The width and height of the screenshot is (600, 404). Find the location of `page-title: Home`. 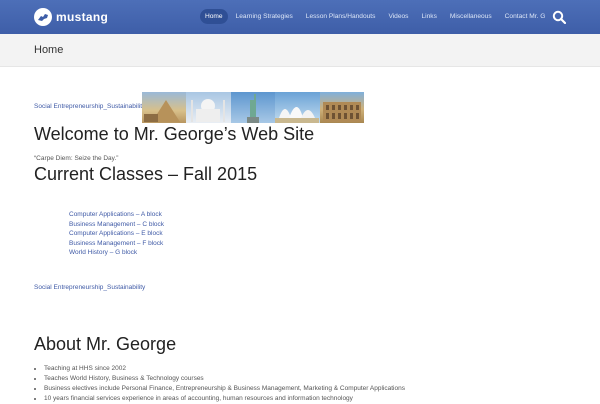

page-title: Home is located at coordinates (49, 50).